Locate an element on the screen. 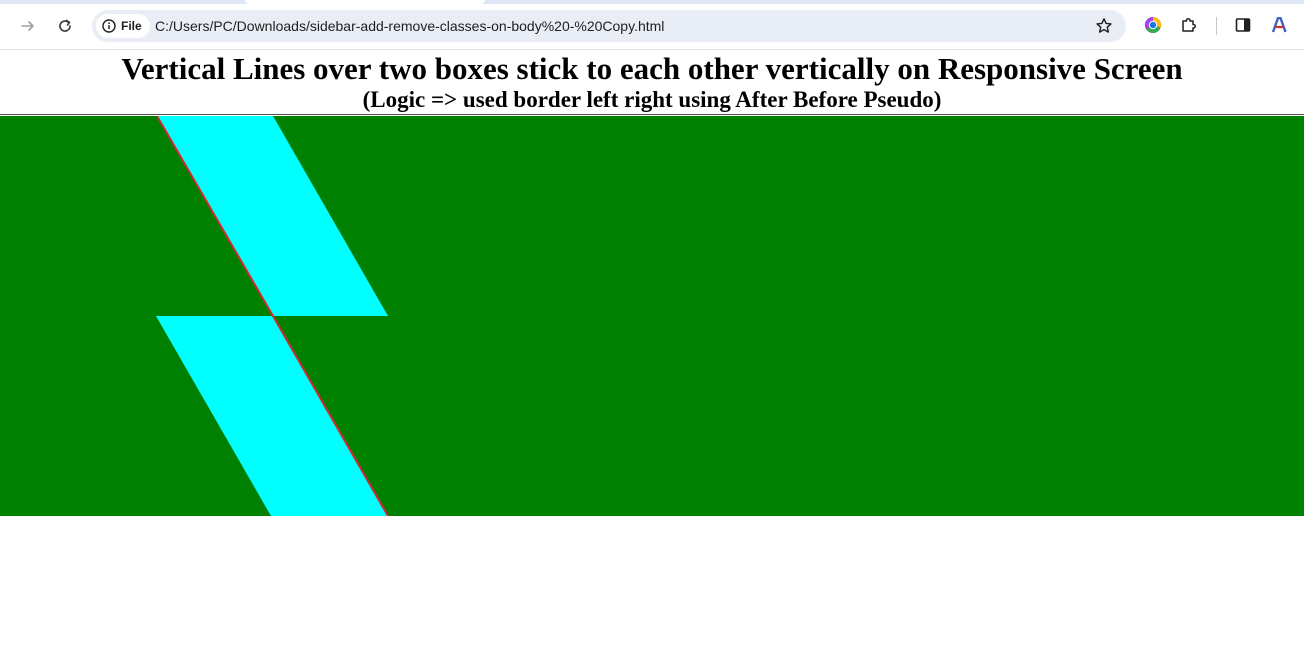 Image resolution: width=1304 pixels, height=666 pixels. extensions-icon is located at coordinates (1189, 25).